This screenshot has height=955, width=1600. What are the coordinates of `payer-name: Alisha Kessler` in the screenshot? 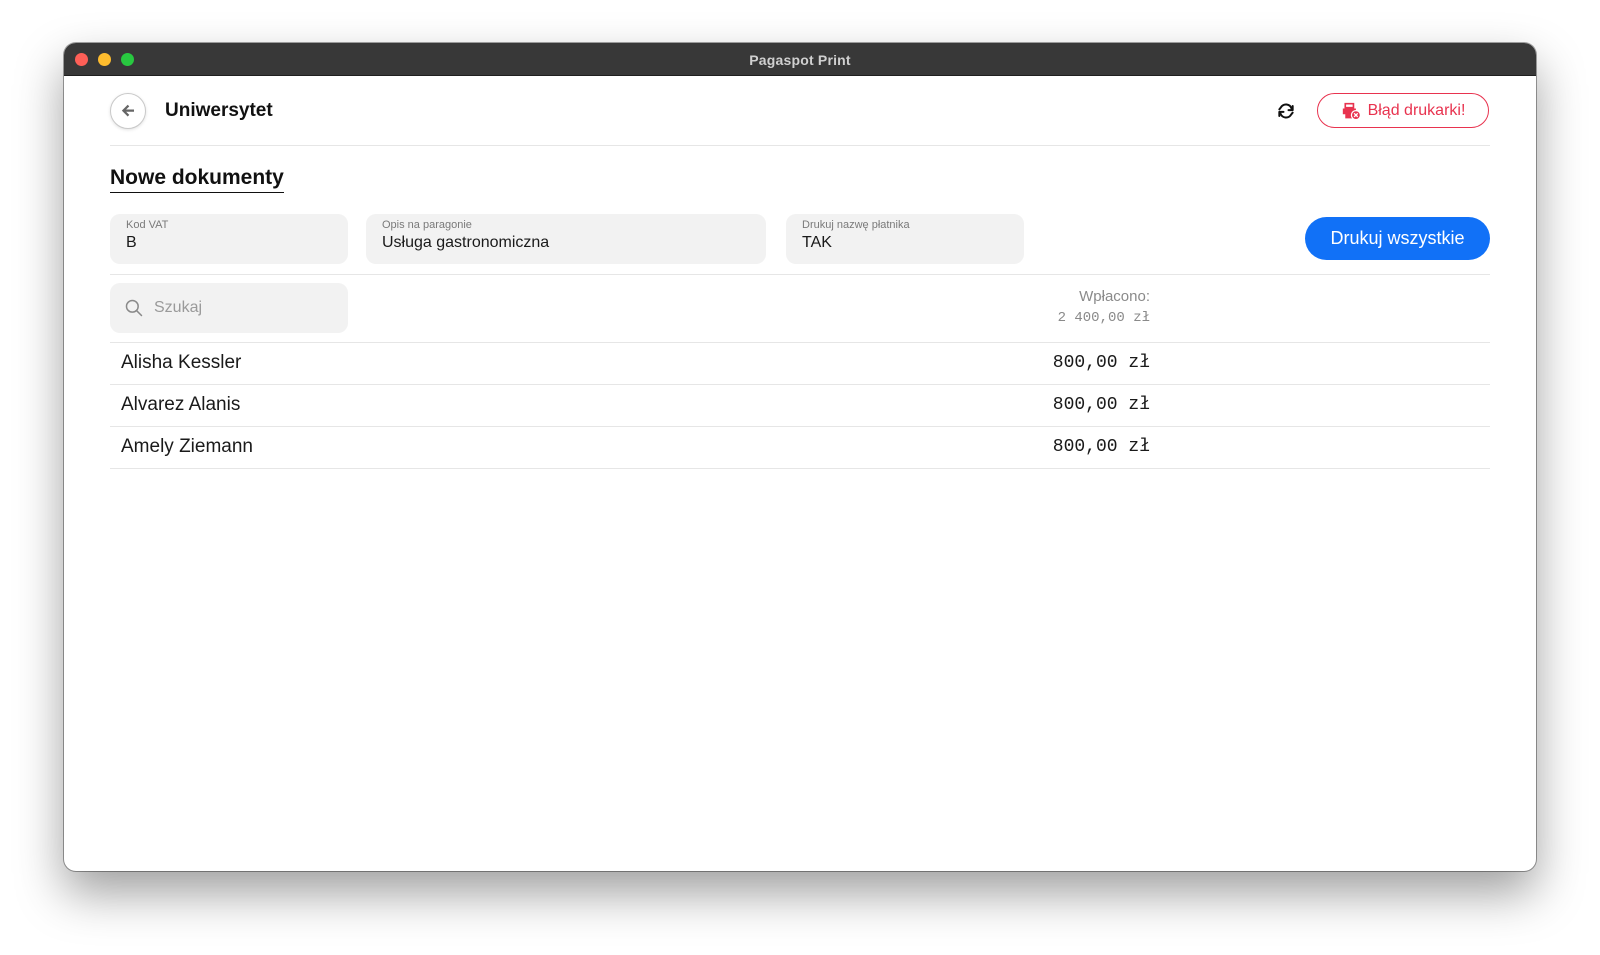 It's located at (181, 362).